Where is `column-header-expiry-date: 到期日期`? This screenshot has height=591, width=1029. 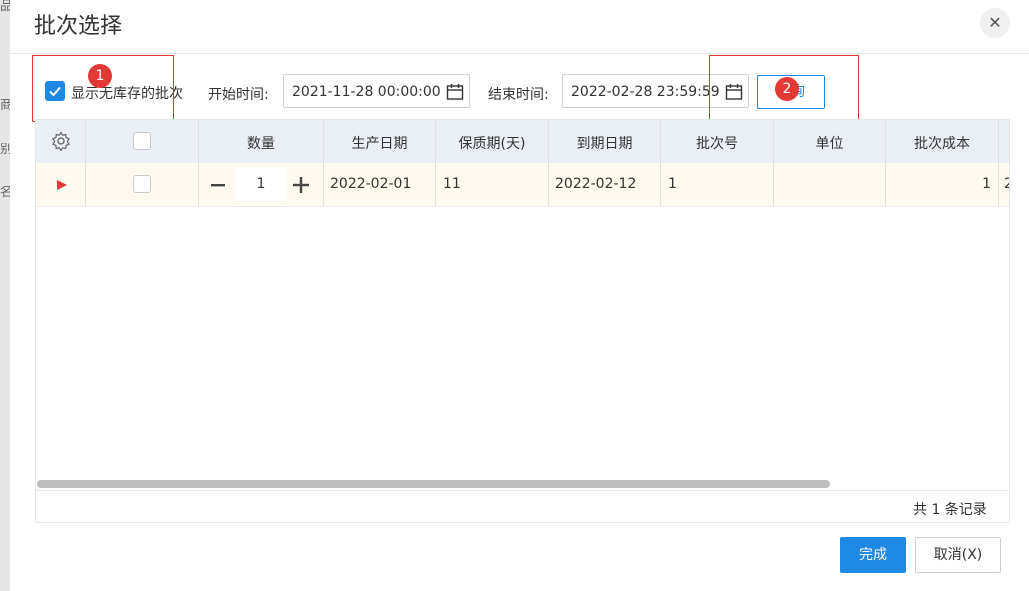 column-header-expiry-date: 到期日期 is located at coordinates (605, 141).